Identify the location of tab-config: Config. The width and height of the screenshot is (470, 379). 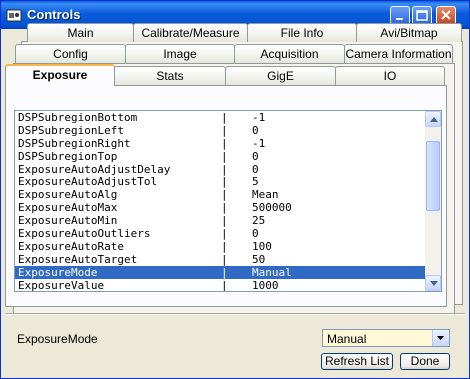
(70, 53).